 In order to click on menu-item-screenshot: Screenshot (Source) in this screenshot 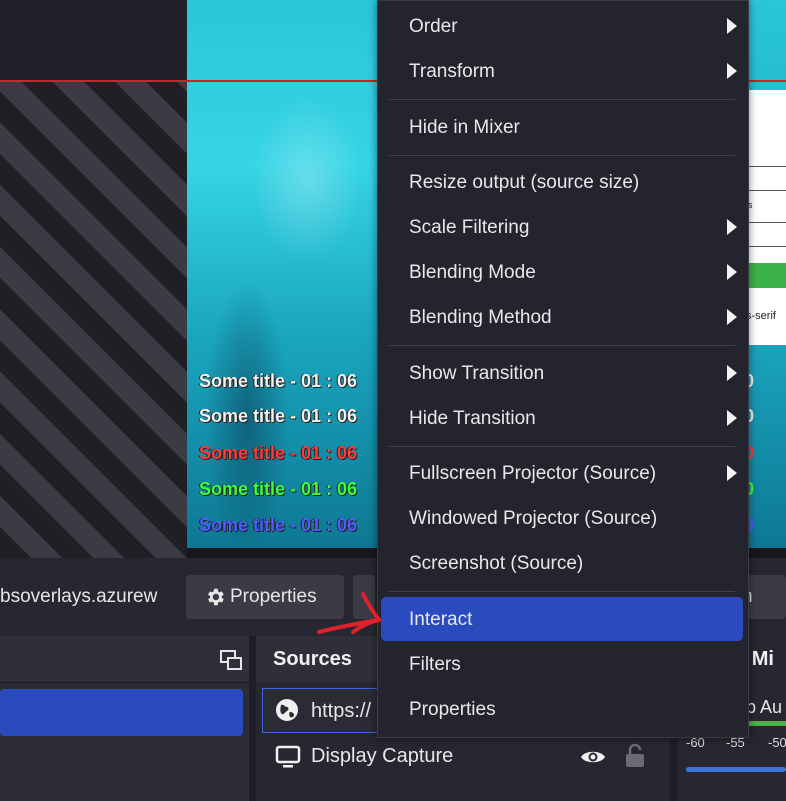, I will do `click(496, 564)`.